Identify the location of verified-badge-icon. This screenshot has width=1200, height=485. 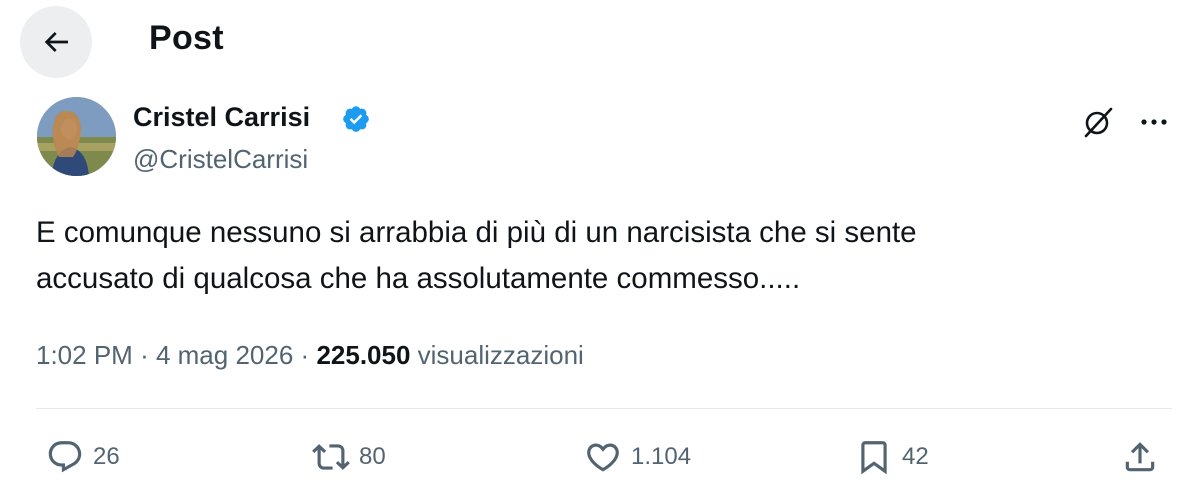
(356, 119).